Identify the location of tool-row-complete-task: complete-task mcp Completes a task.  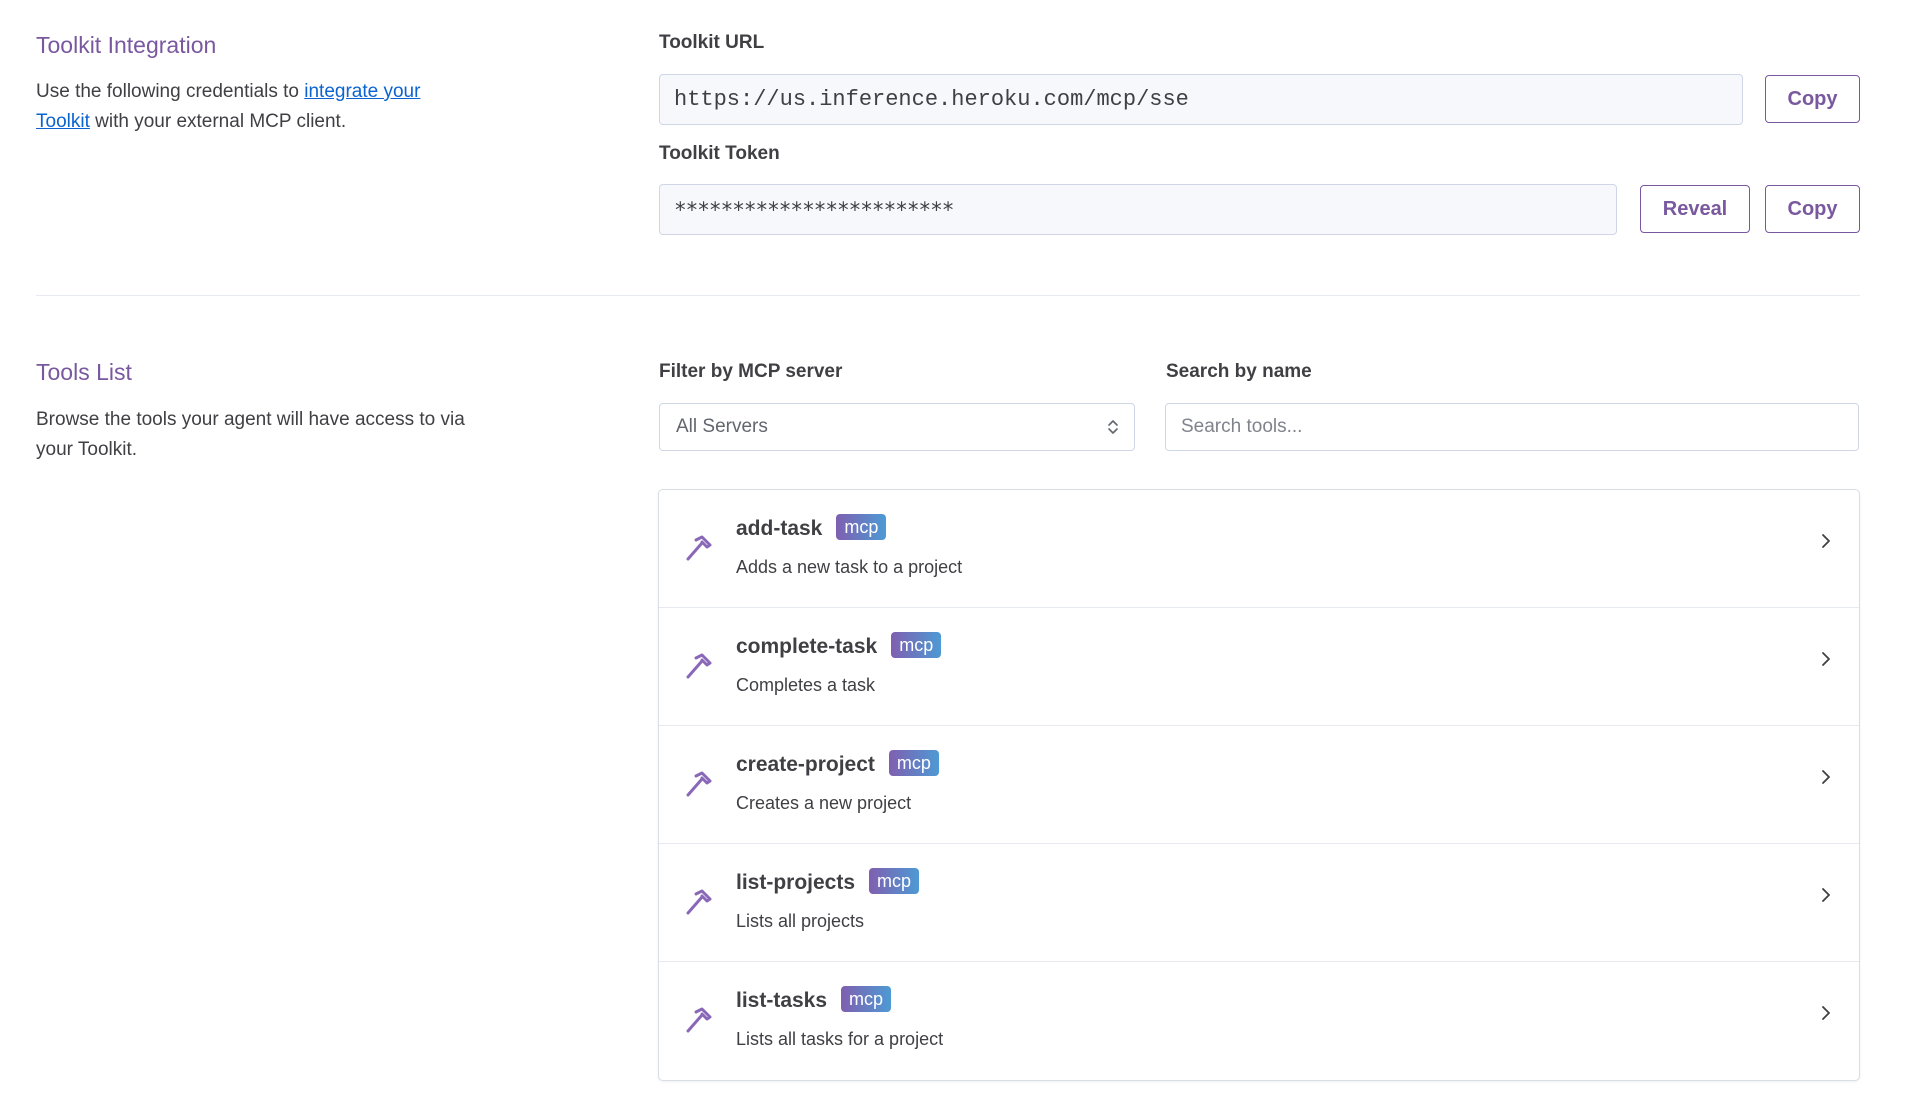
(1259, 667).